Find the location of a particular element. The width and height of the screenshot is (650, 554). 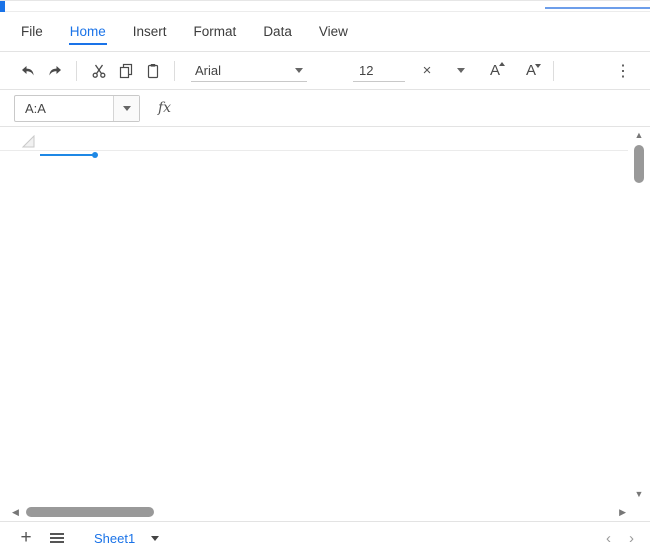

menubar: File Home Insert Format Data View is located at coordinates (325, 32).